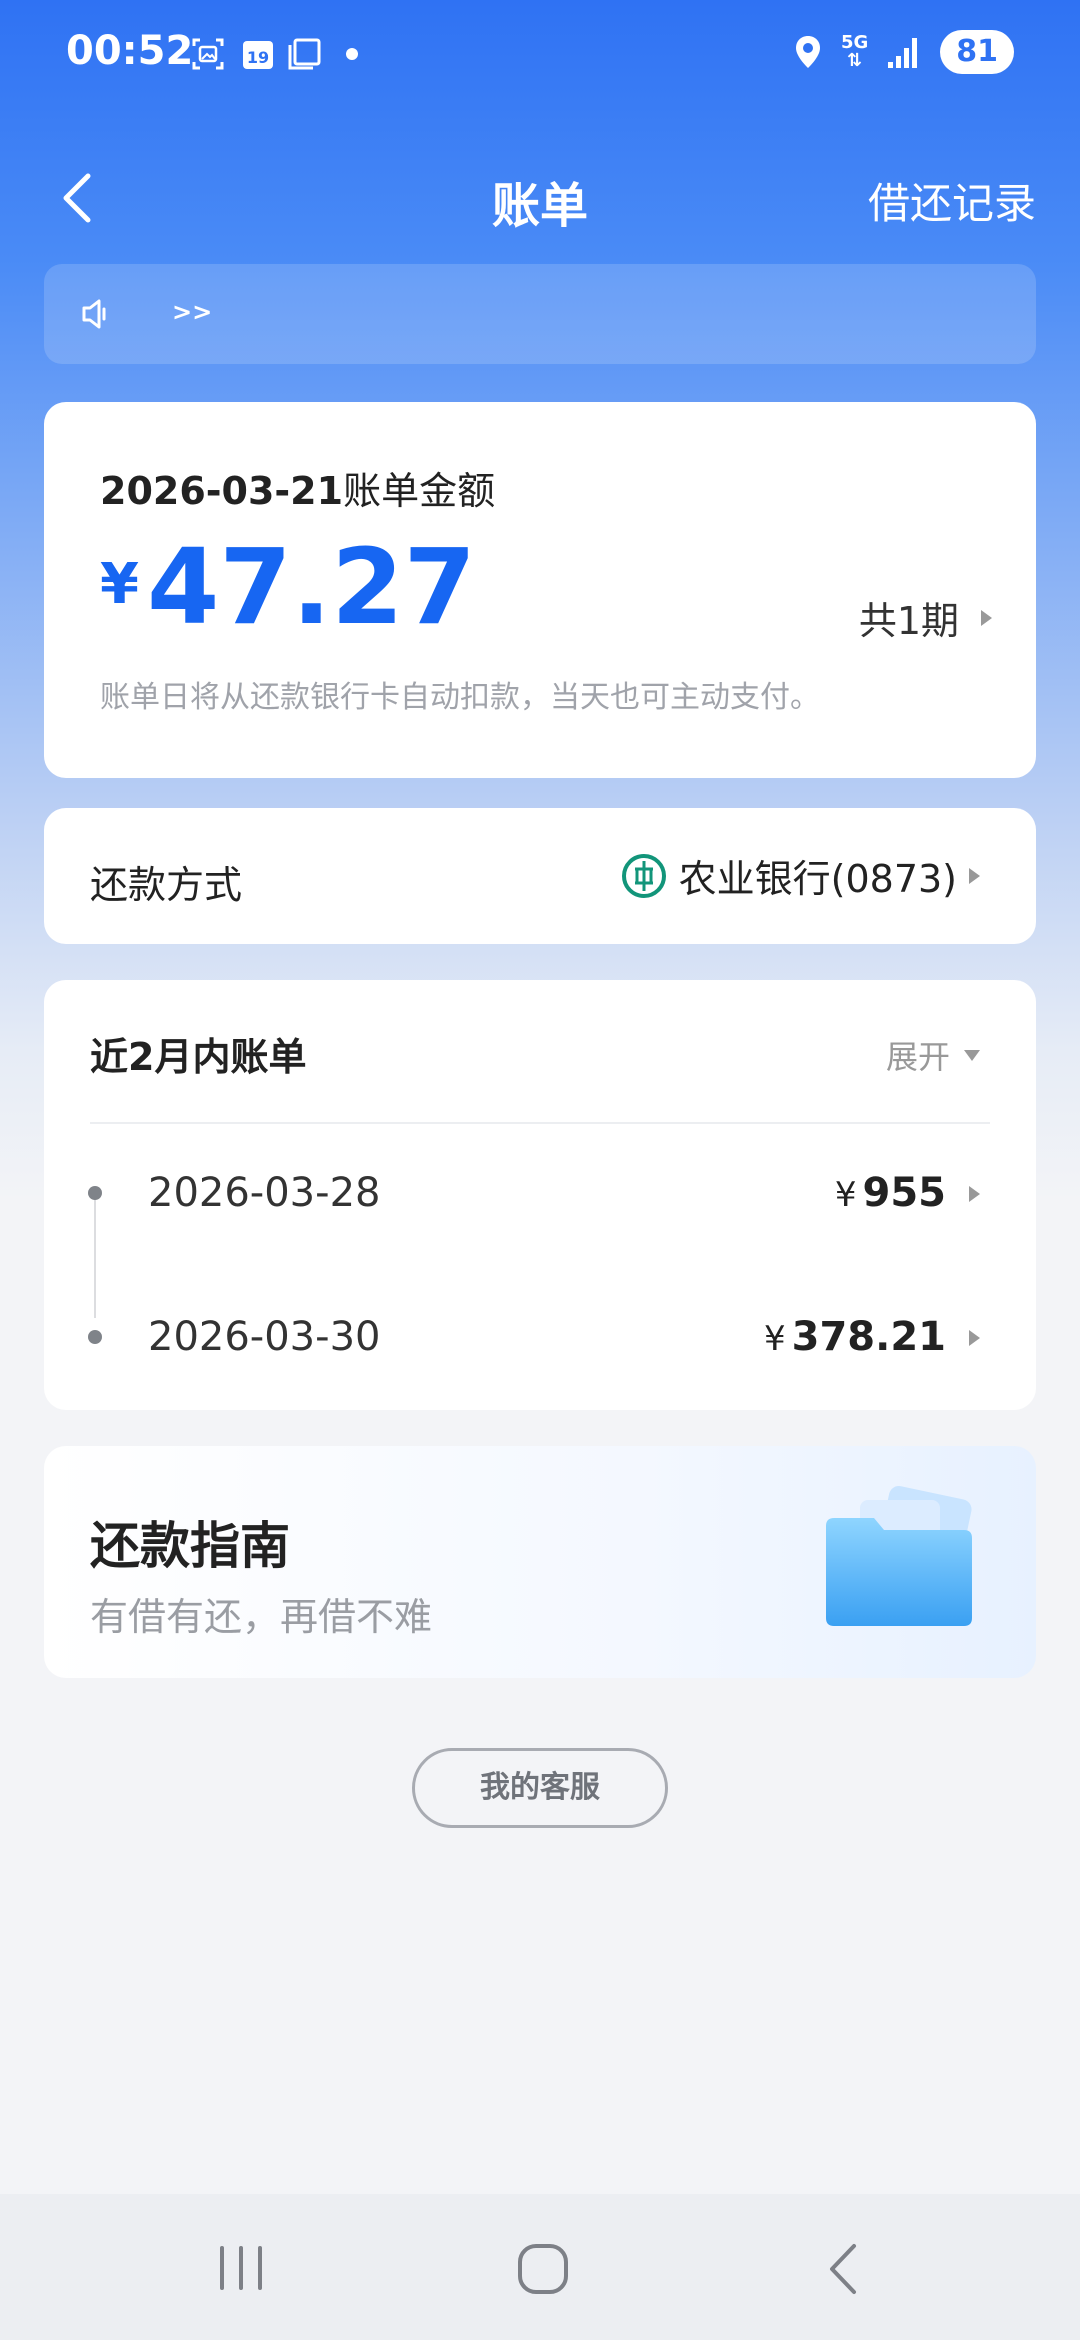 Image resolution: width=1080 pixels, height=2340 pixels. I want to click on home-icon, so click(543, 2269).